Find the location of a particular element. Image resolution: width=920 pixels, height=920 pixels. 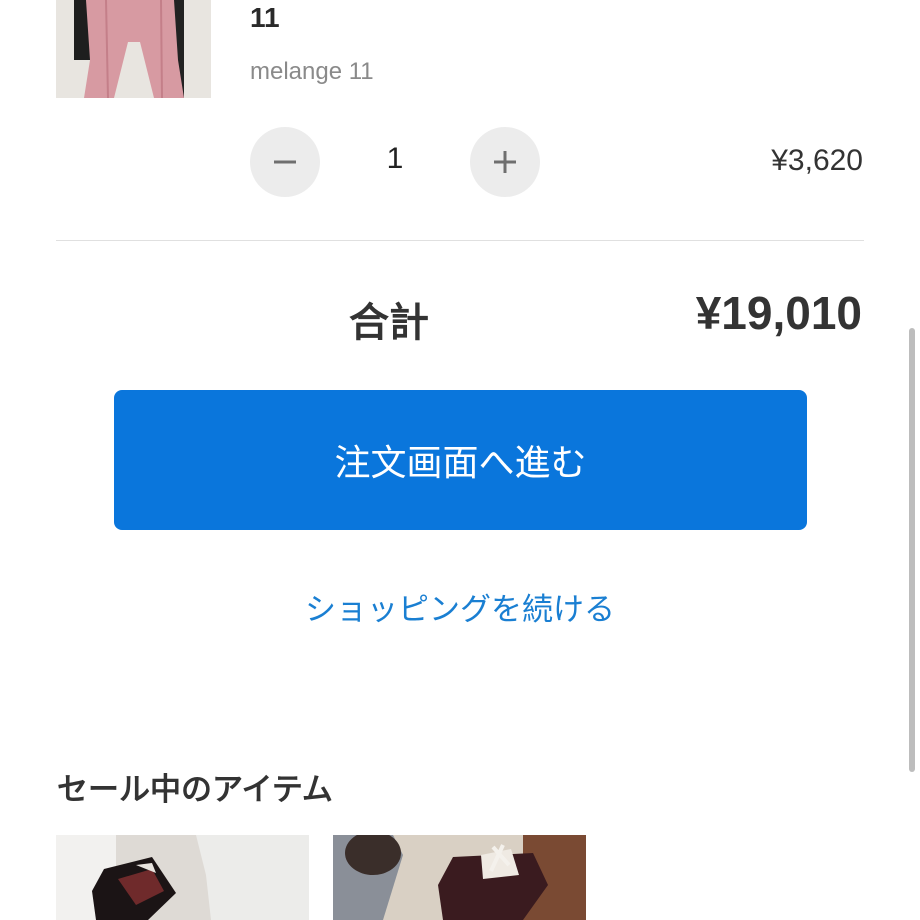

divider is located at coordinates (460, 240).